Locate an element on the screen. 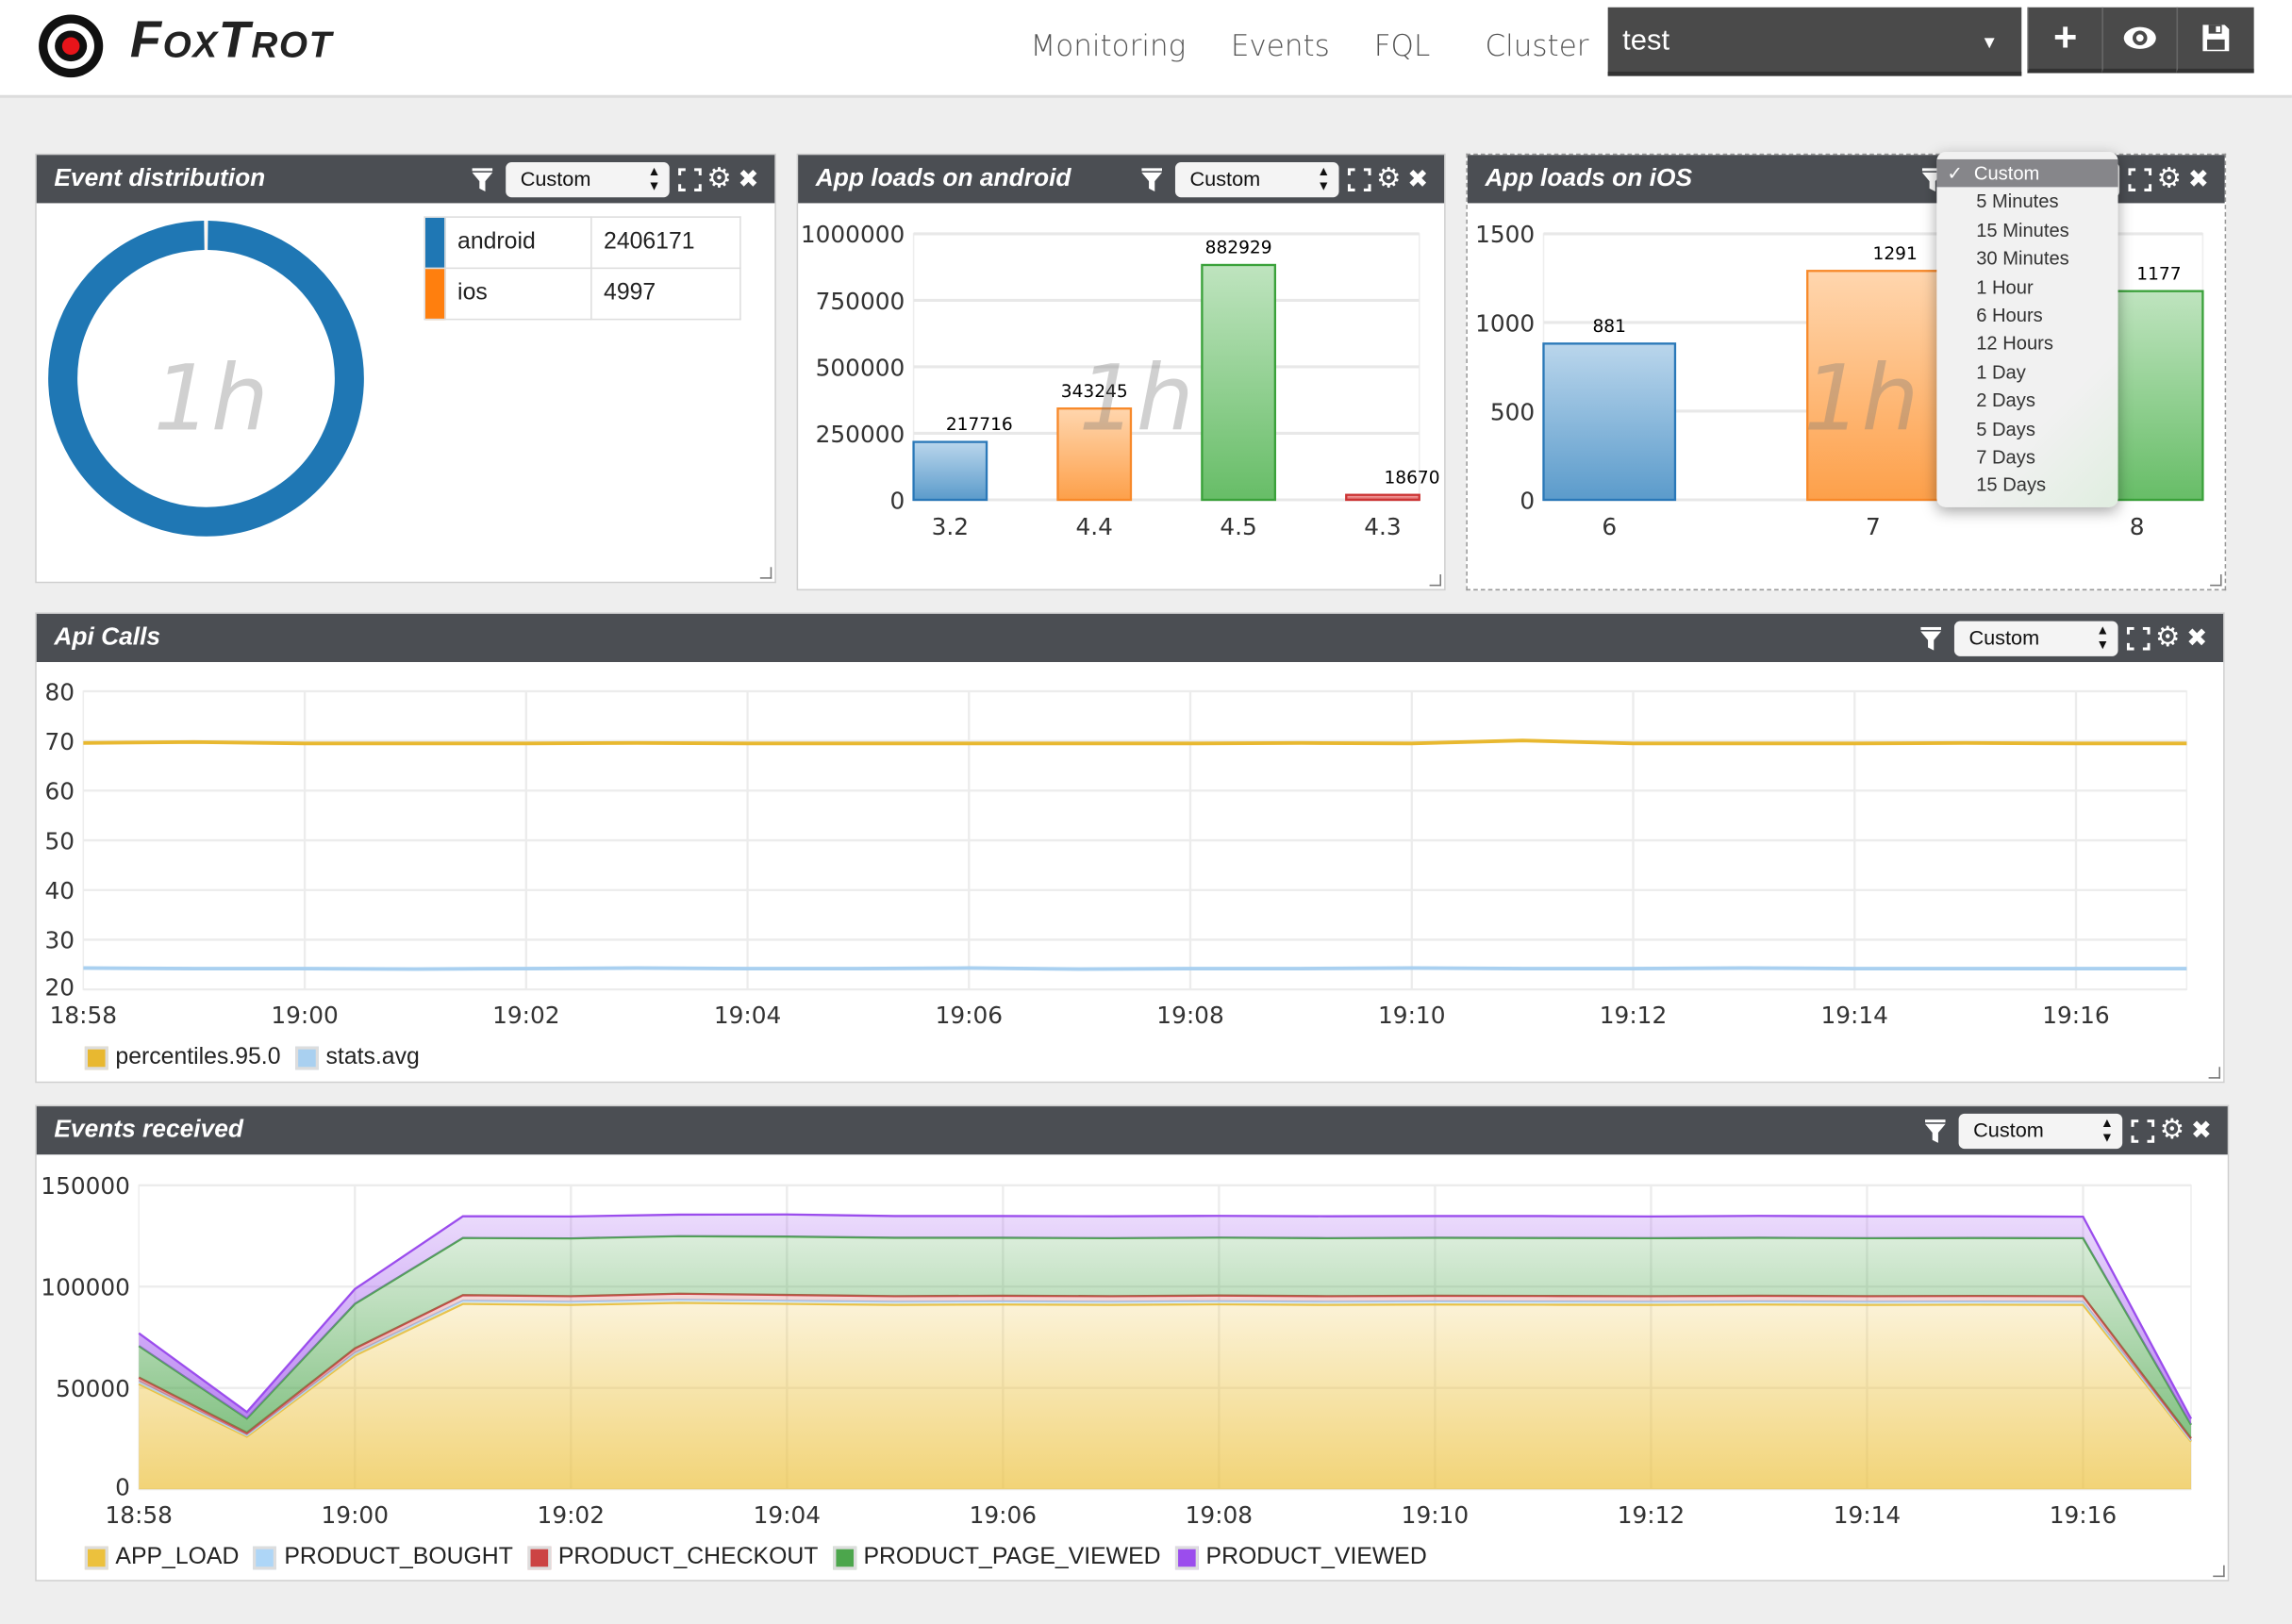  dropdown-option: 6 Hours is located at coordinates (2027, 315).